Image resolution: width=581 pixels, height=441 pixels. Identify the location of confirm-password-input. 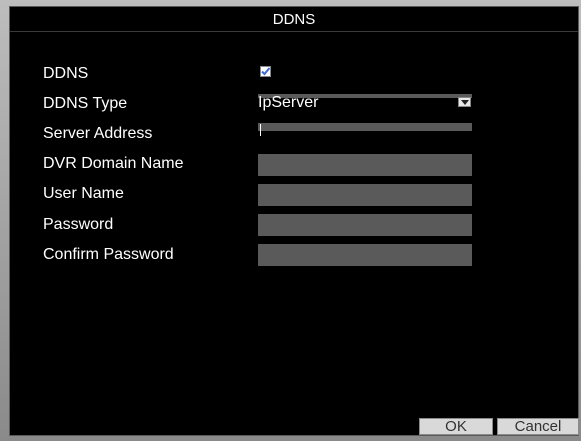
(365, 255).